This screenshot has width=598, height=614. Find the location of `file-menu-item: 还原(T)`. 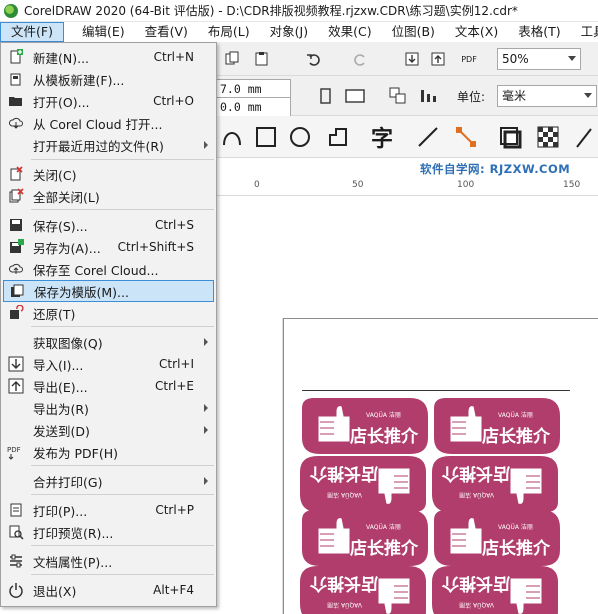

file-menu-item: 还原(T) is located at coordinates (108, 313).